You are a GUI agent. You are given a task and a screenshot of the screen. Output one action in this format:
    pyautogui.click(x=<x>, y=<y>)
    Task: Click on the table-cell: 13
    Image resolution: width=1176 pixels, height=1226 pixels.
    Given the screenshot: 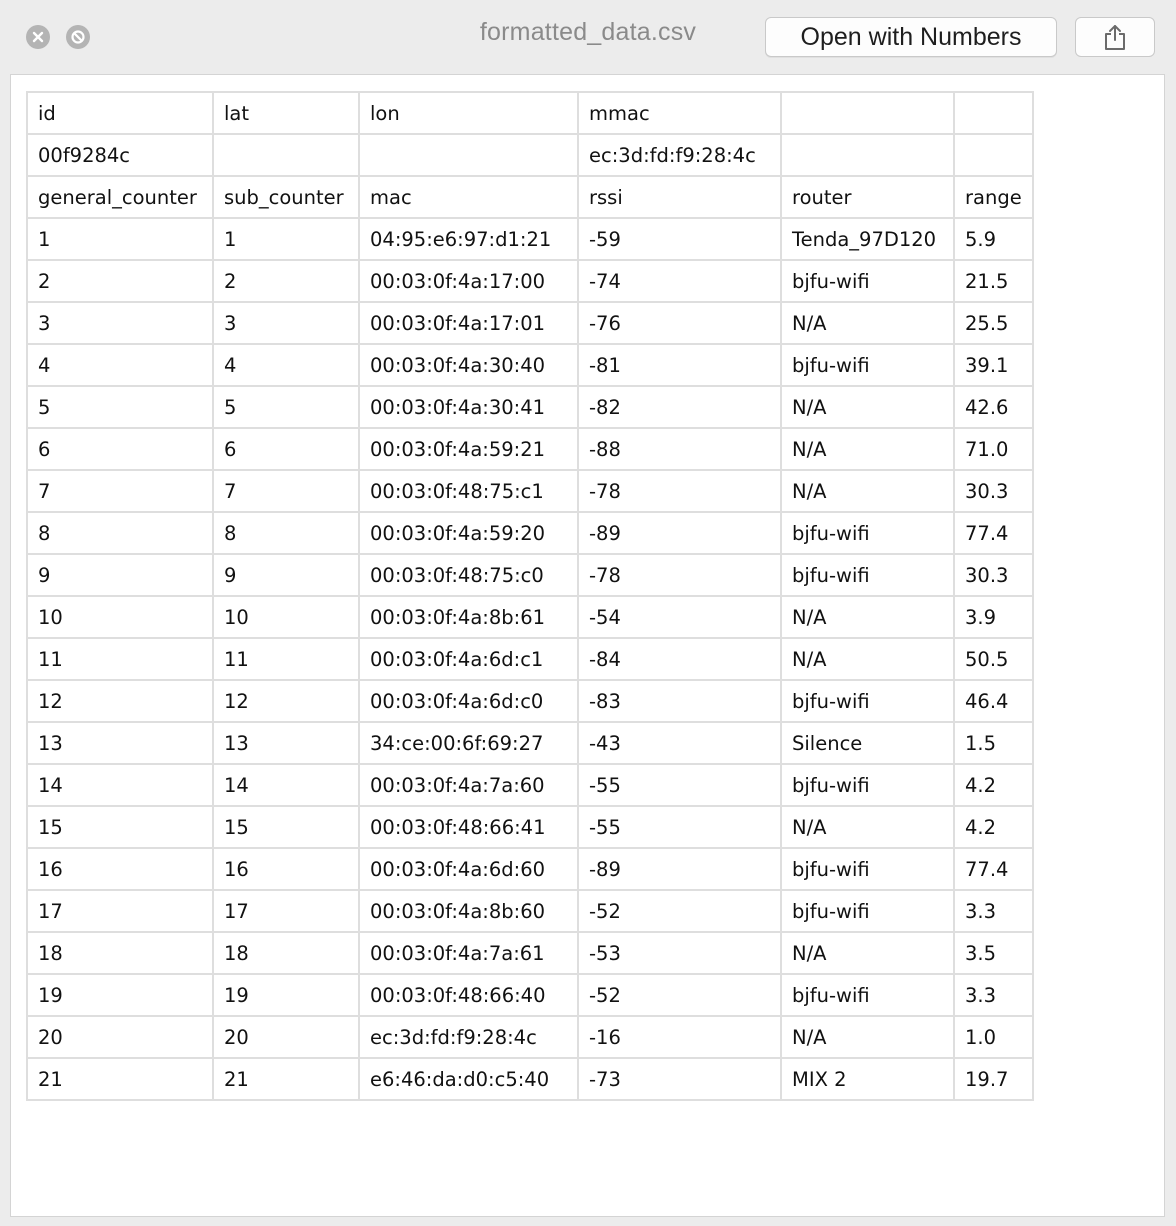 What is the action you would take?
    pyautogui.click(x=286, y=743)
    